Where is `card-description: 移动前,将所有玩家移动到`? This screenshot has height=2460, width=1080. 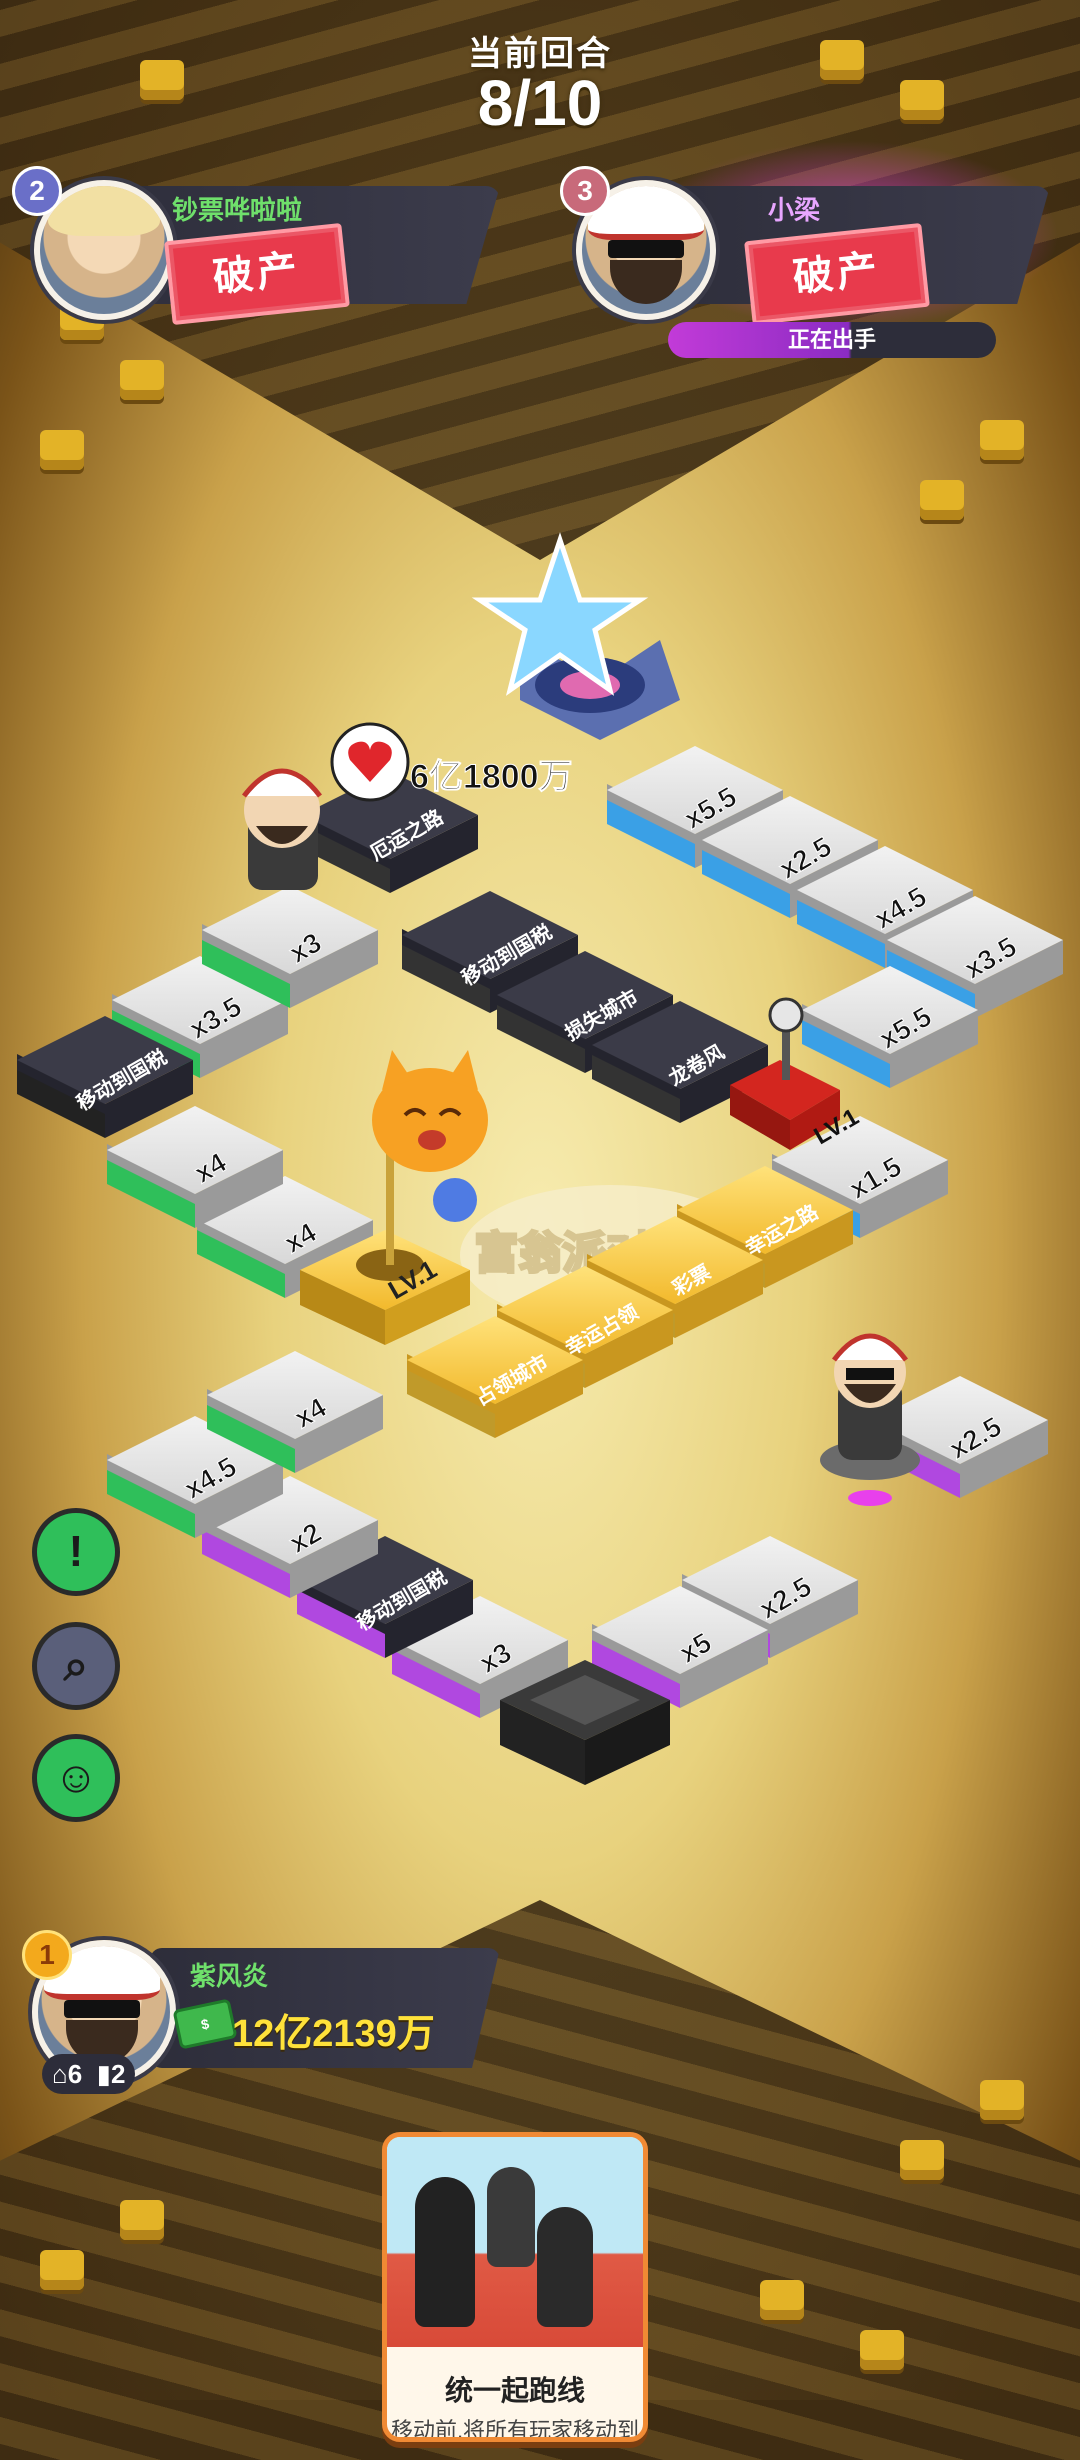
card-description: 移动前,将所有玩家移动到 is located at coordinates (515, 2430).